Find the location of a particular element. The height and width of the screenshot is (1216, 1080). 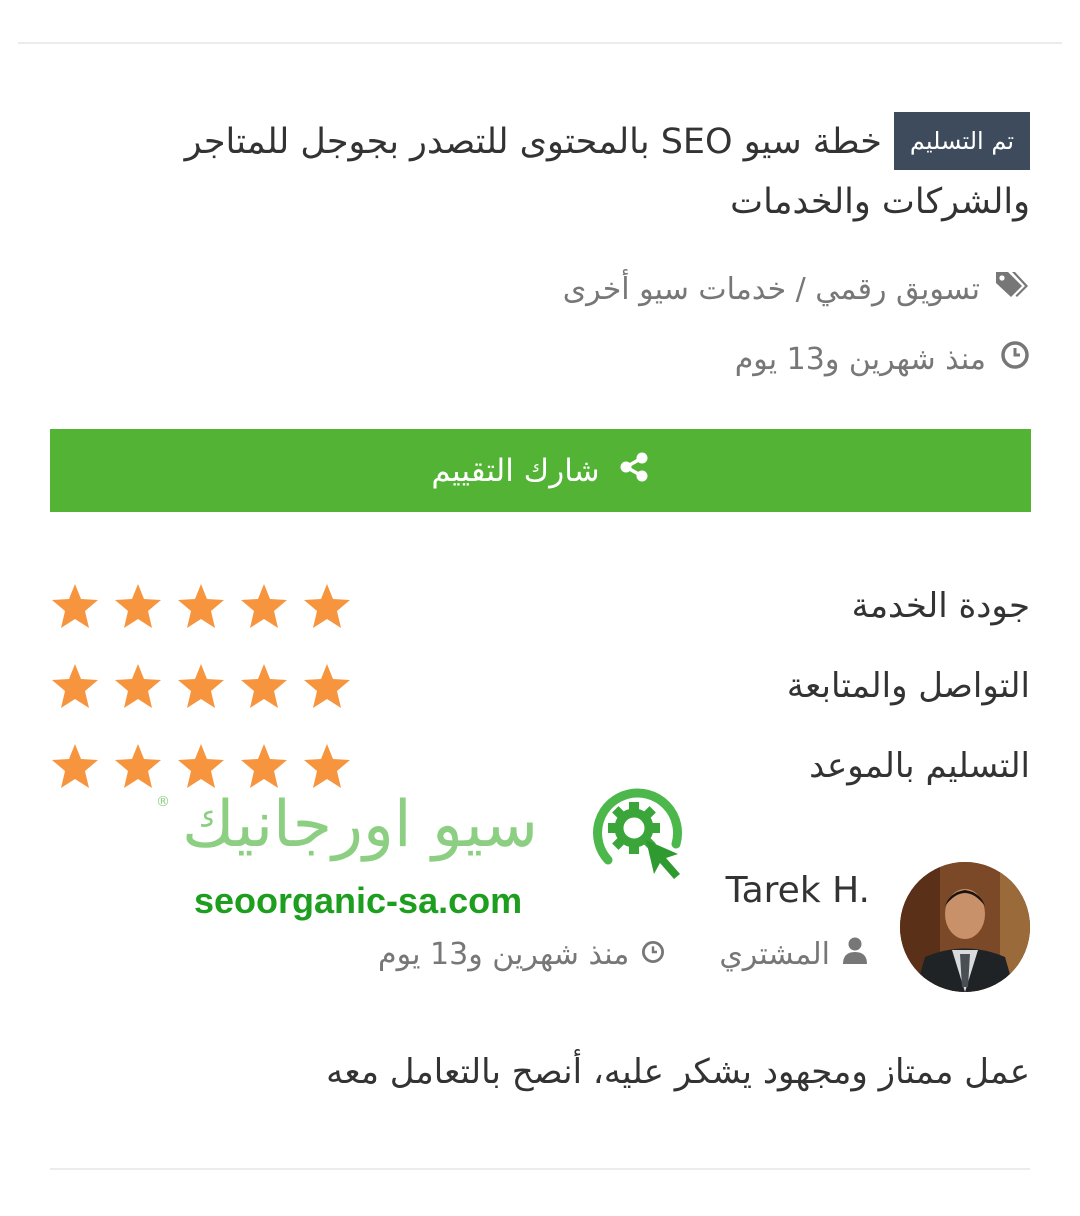

rating-row-quality: جودة الخدمة is located at coordinates (540, 606).